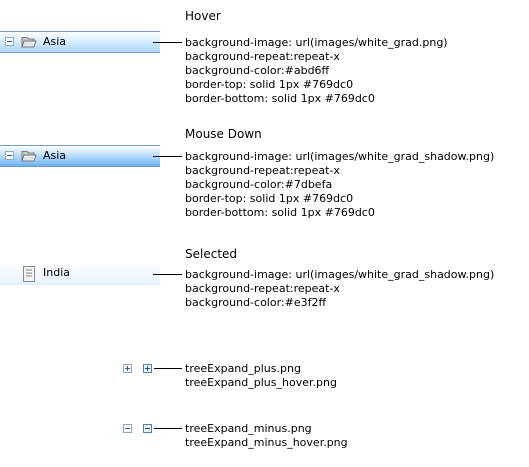 This screenshot has height=467, width=529. I want to click on expand-plus-icon, so click(127, 368).